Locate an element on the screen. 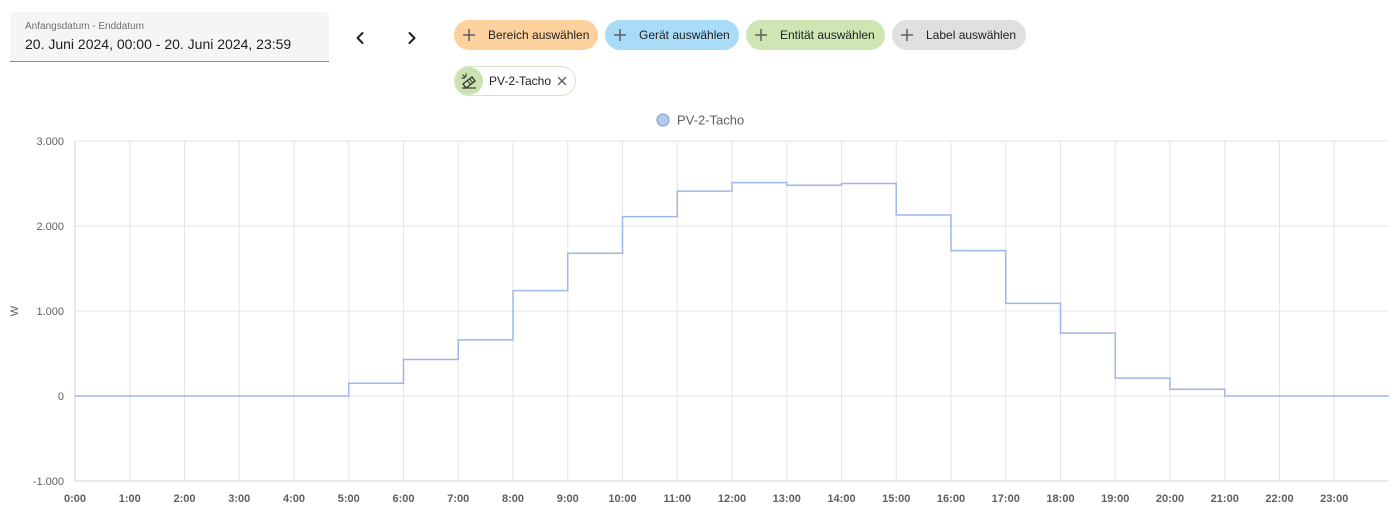 The width and height of the screenshot is (1400, 513). device-filter-chip: Gerät auswählen is located at coordinates (672, 35).